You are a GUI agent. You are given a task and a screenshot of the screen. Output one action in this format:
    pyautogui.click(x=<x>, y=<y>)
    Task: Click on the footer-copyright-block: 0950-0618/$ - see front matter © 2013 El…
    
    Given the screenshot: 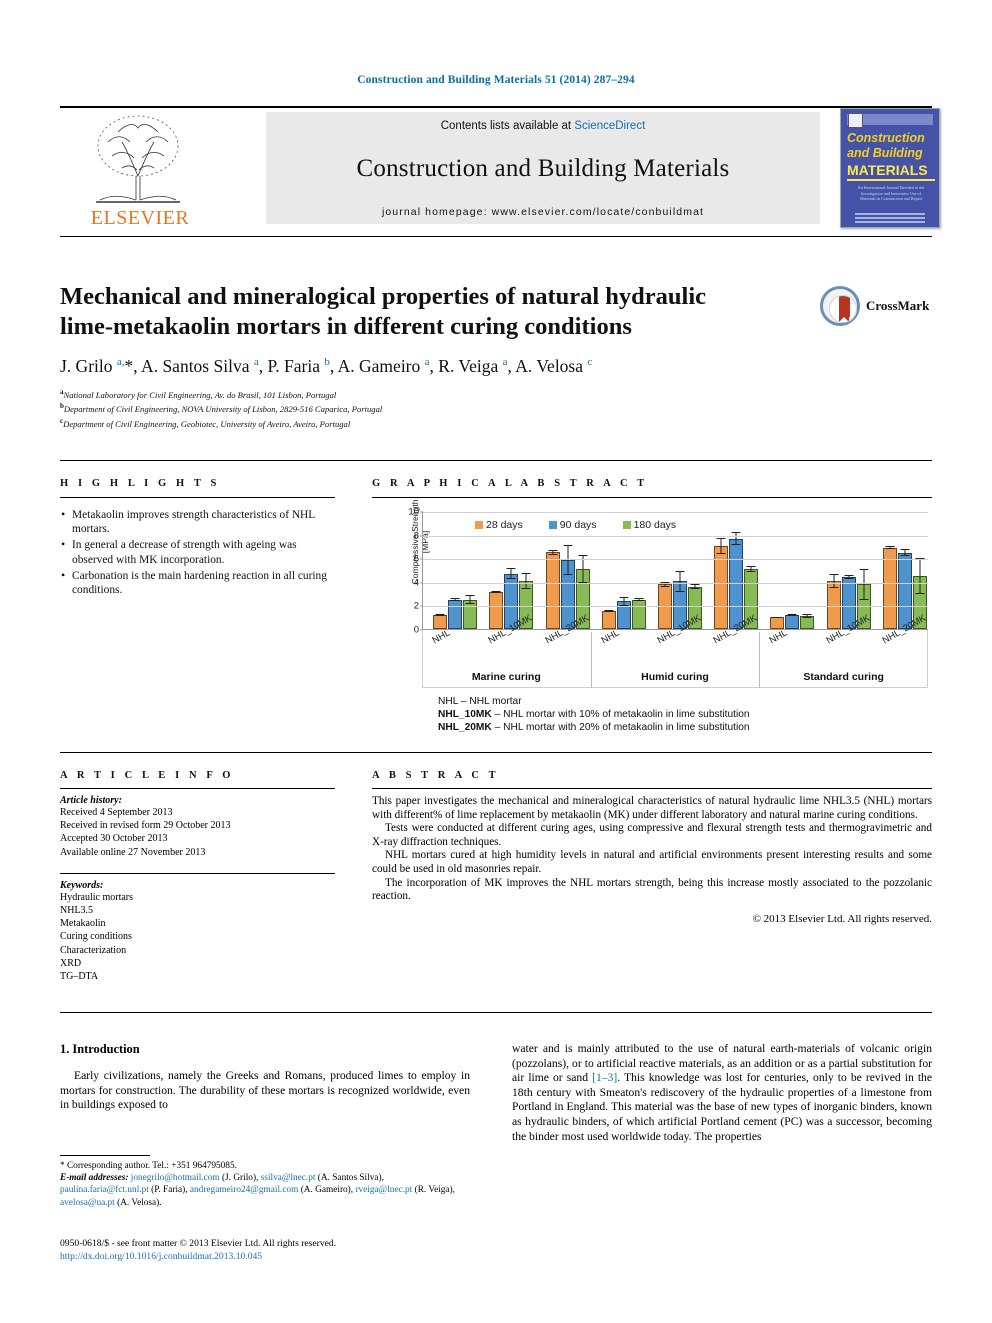 What is the action you would take?
    pyautogui.click(x=275, y=1250)
    